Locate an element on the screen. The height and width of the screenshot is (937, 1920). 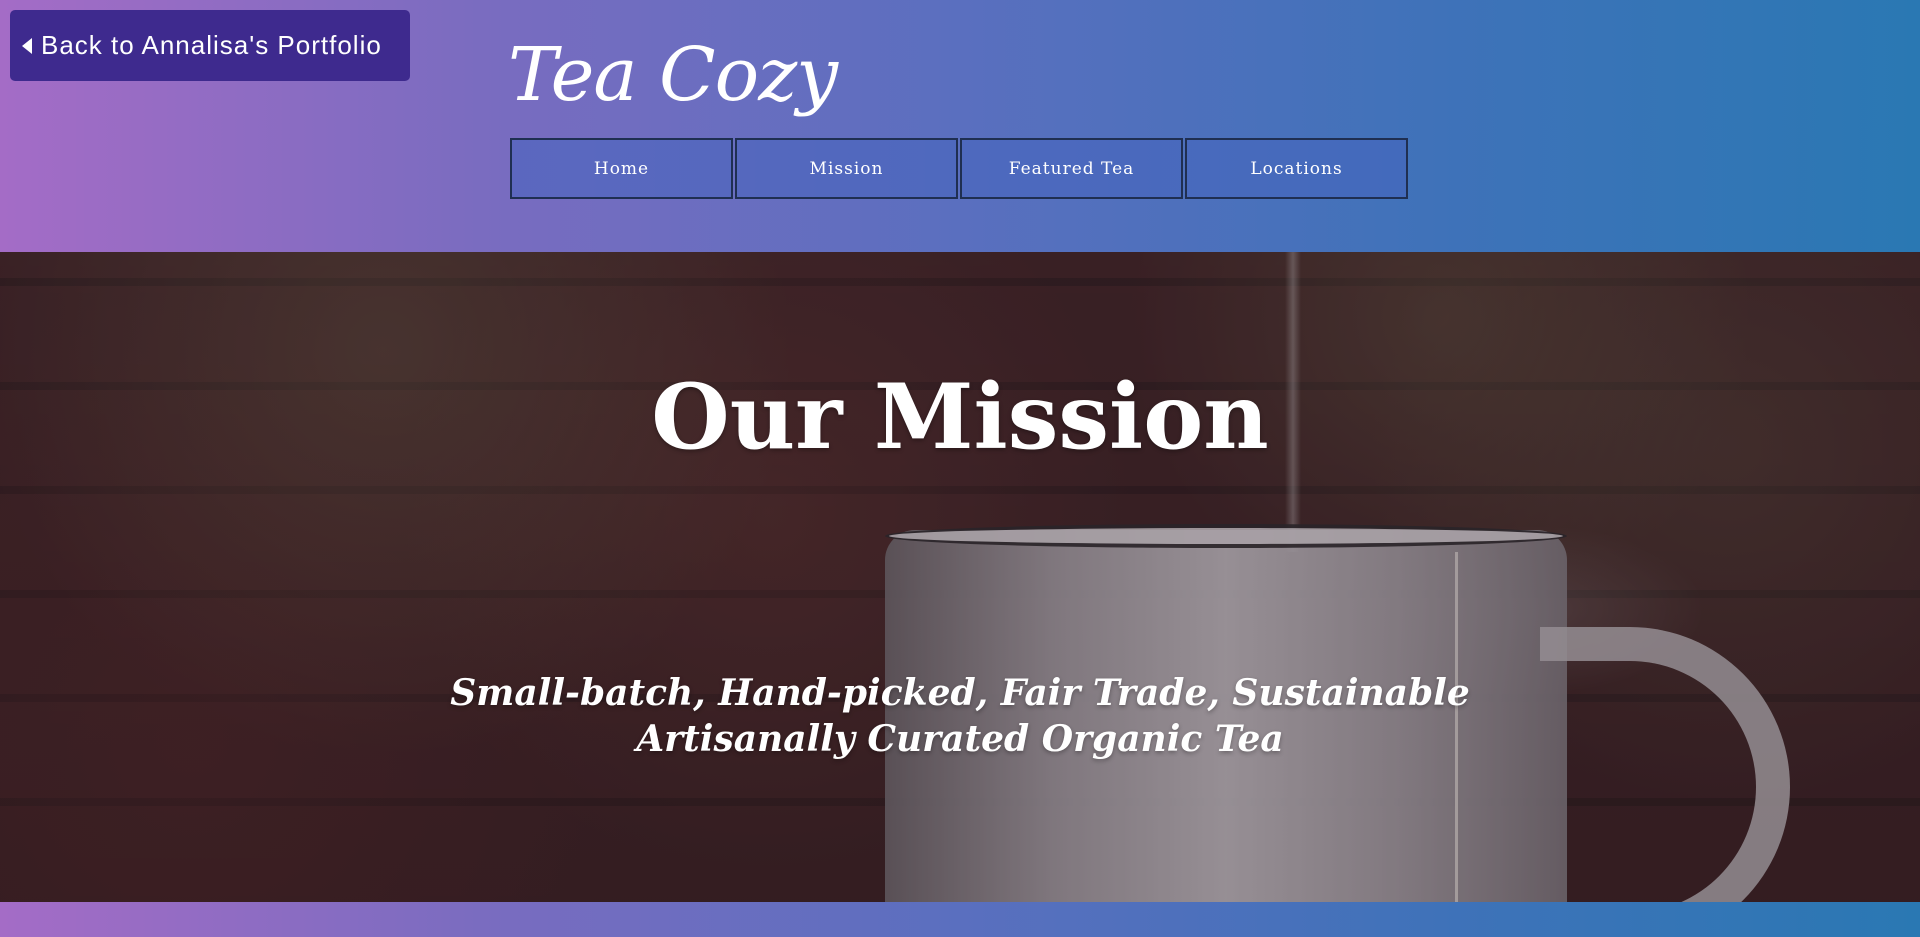
back-button-label: Back to Annalisa's Portfolio is located at coordinates (211, 45).